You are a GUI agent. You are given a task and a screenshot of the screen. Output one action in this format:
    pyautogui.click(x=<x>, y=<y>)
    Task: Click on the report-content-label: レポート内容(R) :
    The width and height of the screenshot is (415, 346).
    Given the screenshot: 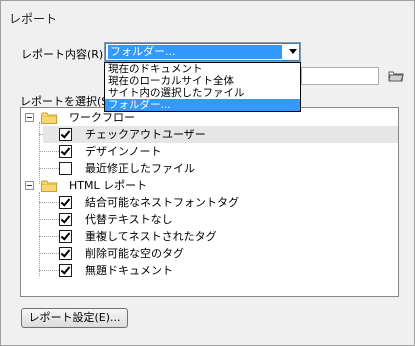 What is the action you would take?
    pyautogui.click(x=66, y=54)
    